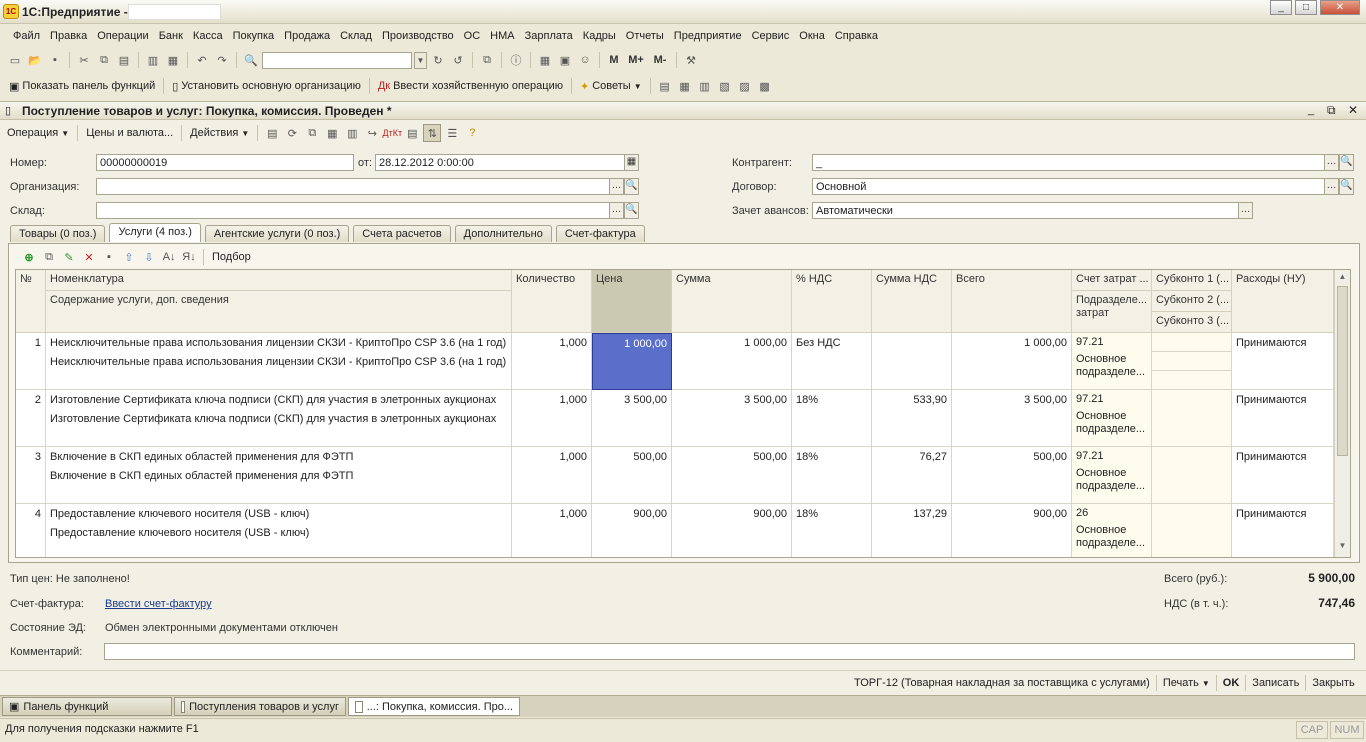 The height and width of the screenshot is (742, 1366). I want to click on info-icon: ⓘ, so click(516, 60).